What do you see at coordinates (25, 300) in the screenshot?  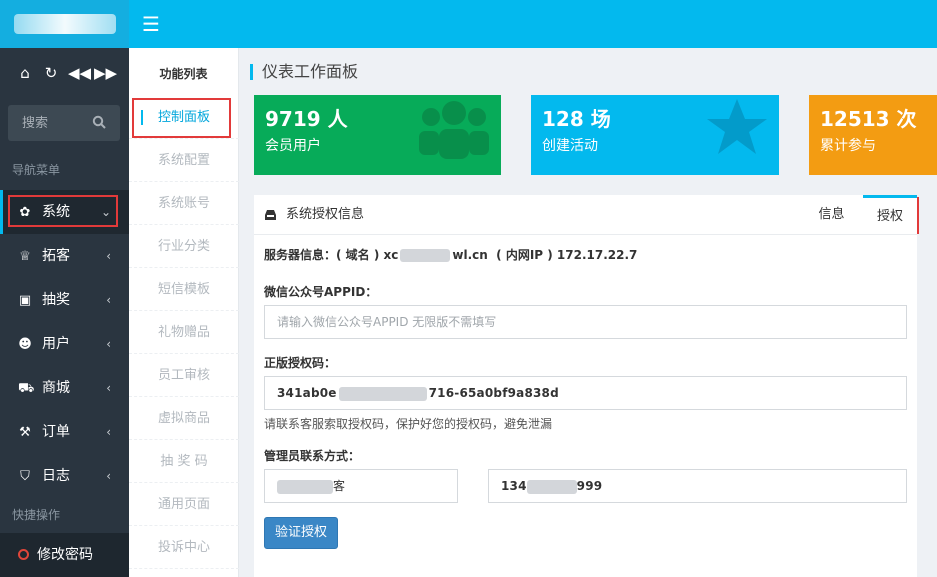 I see `gift-icon: ▣` at bounding box center [25, 300].